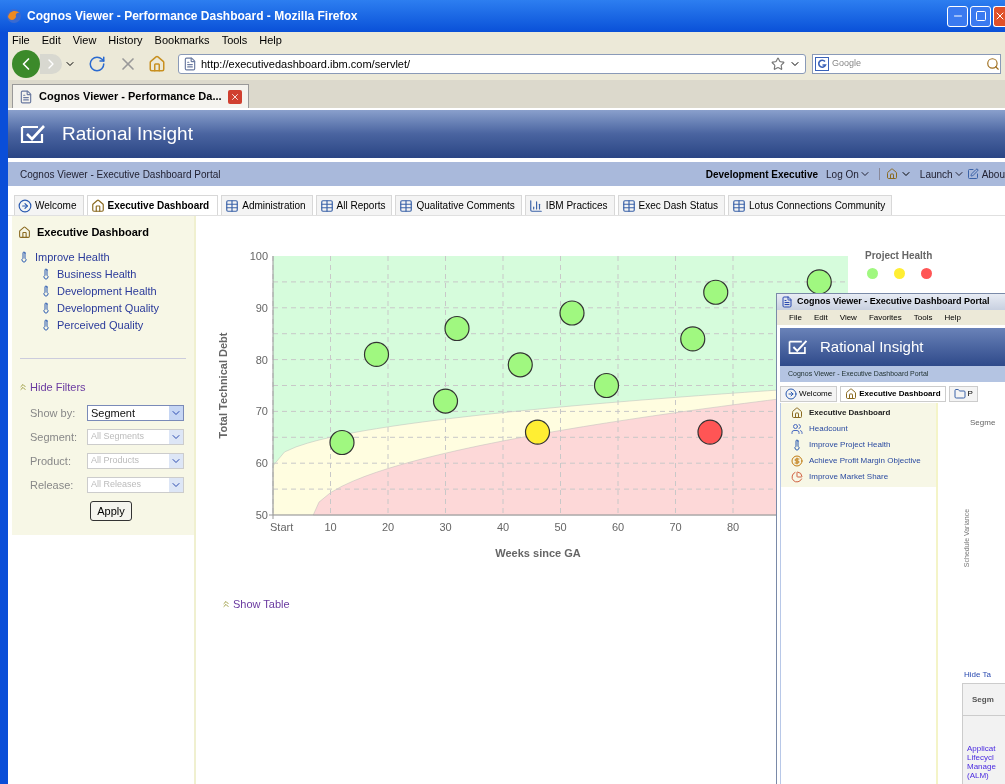 Image resolution: width=1005 pixels, height=784 pixels. Describe the element at coordinates (671, 205) in the screenshot. I see `tab: Exec Dash Status` at that location.